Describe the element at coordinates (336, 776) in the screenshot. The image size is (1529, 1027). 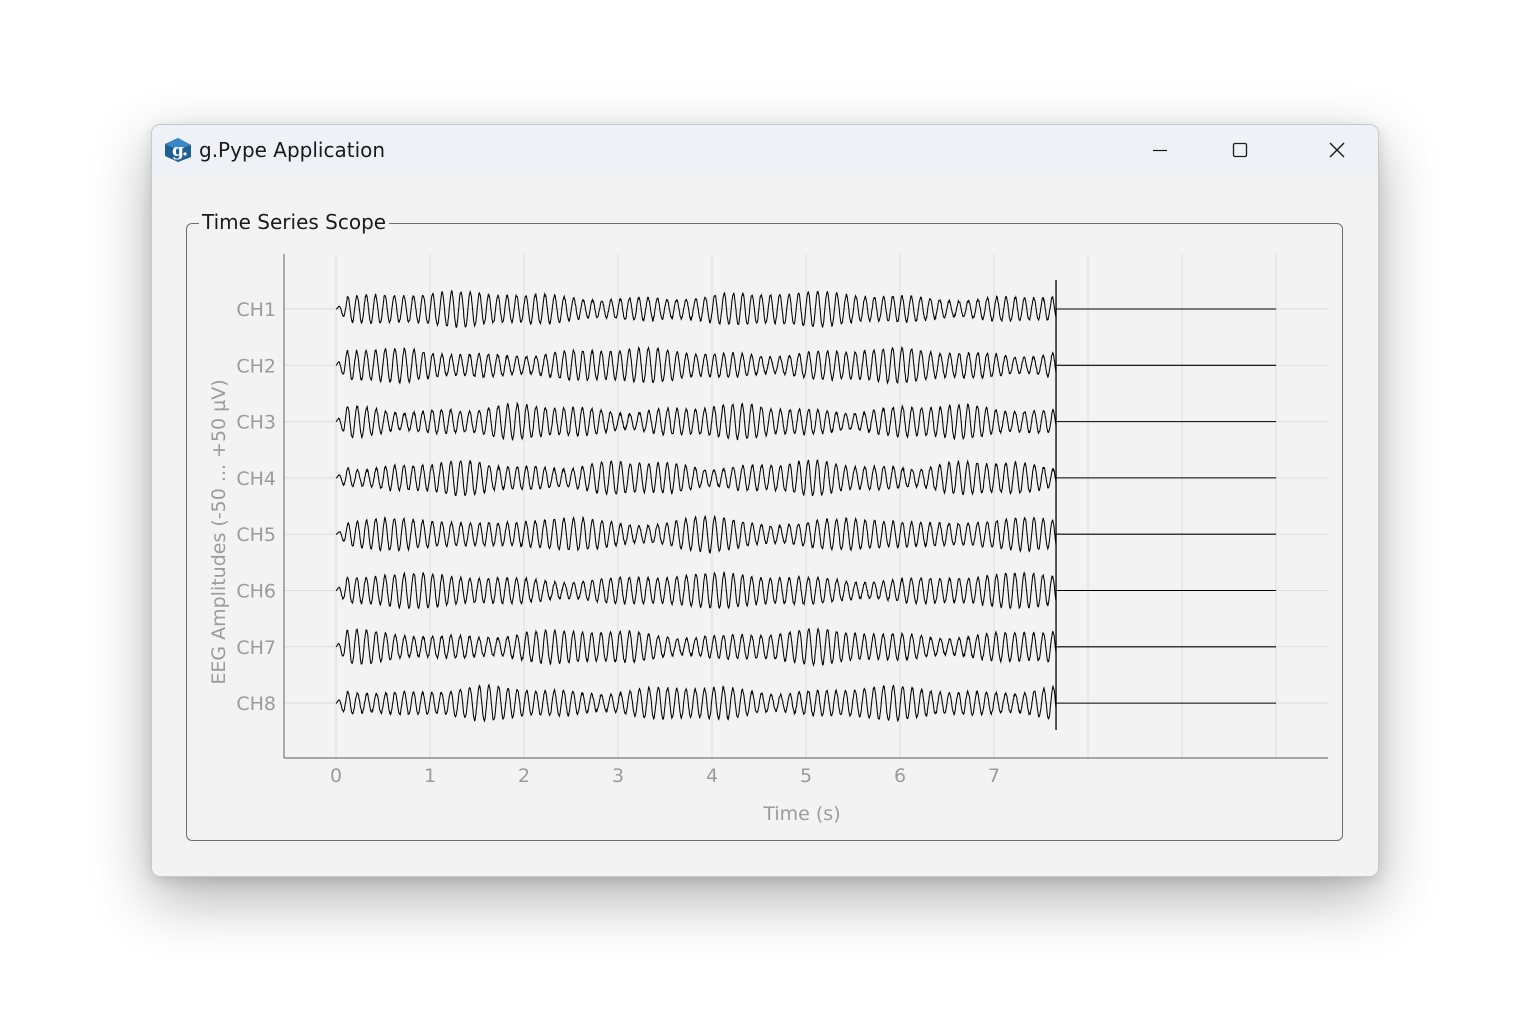
I see `x-tick-label: 0` at that location.